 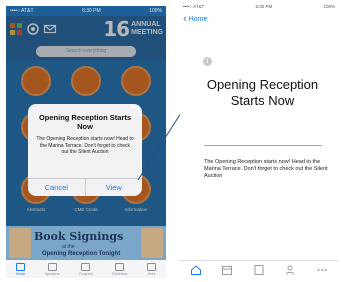 What do you see at coordinates (207, 61) in the screenshot?
I see `info-icon: i` at bounding box center [207, 61].